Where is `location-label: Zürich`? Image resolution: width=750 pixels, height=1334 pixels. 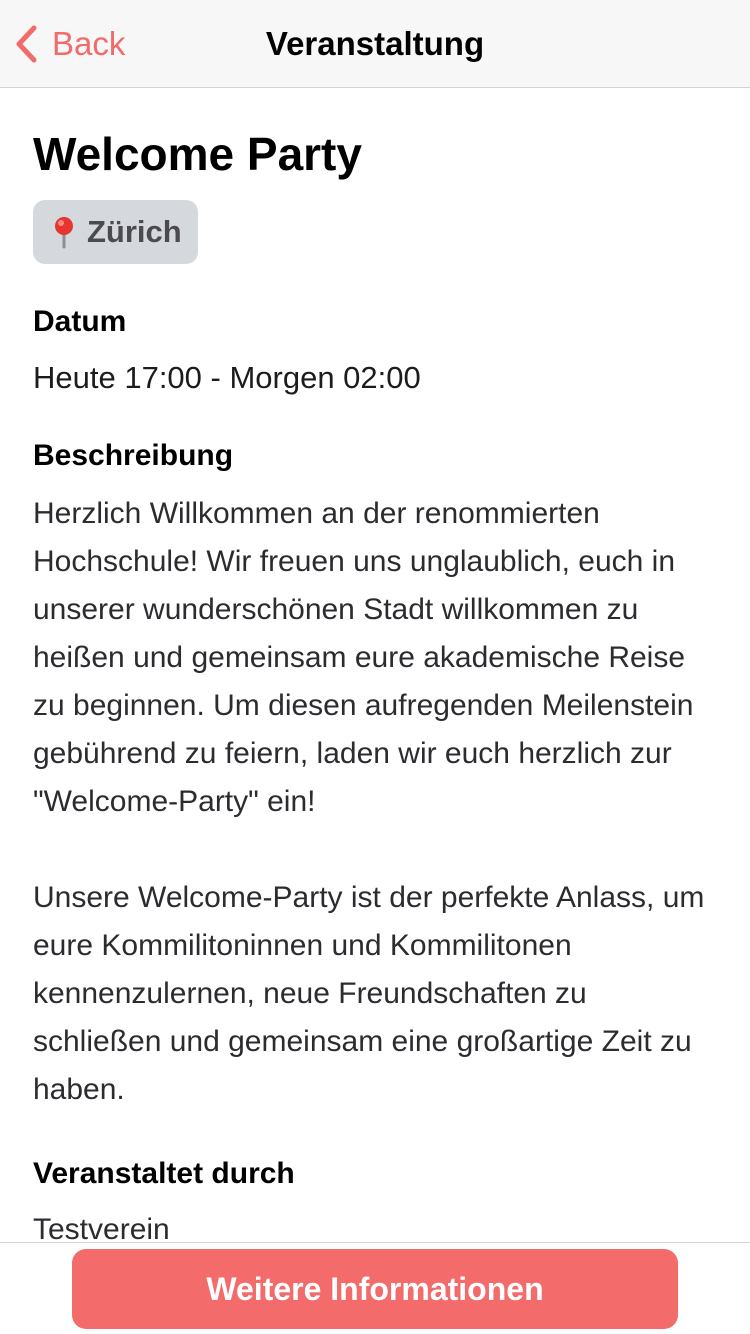 location-label: Zürich is located at coordinates (134, 231).